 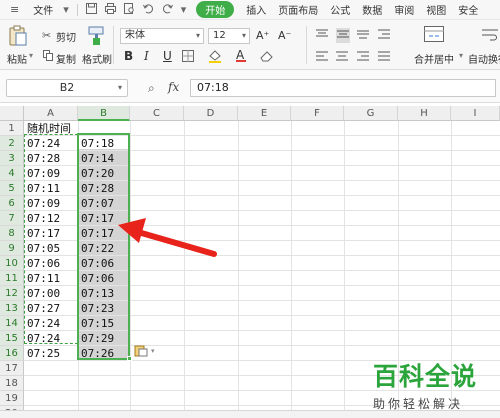 I want to click on watermark-title: 百科全说, so click(x=425, y=376).